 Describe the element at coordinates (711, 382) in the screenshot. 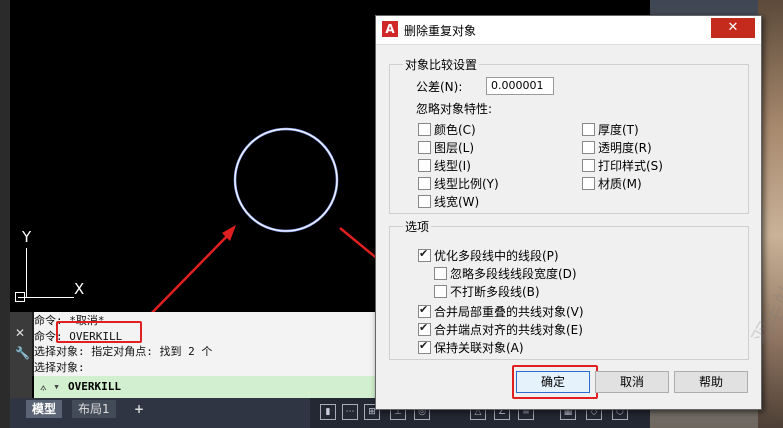

I see `help-button: 帮助` at that location.